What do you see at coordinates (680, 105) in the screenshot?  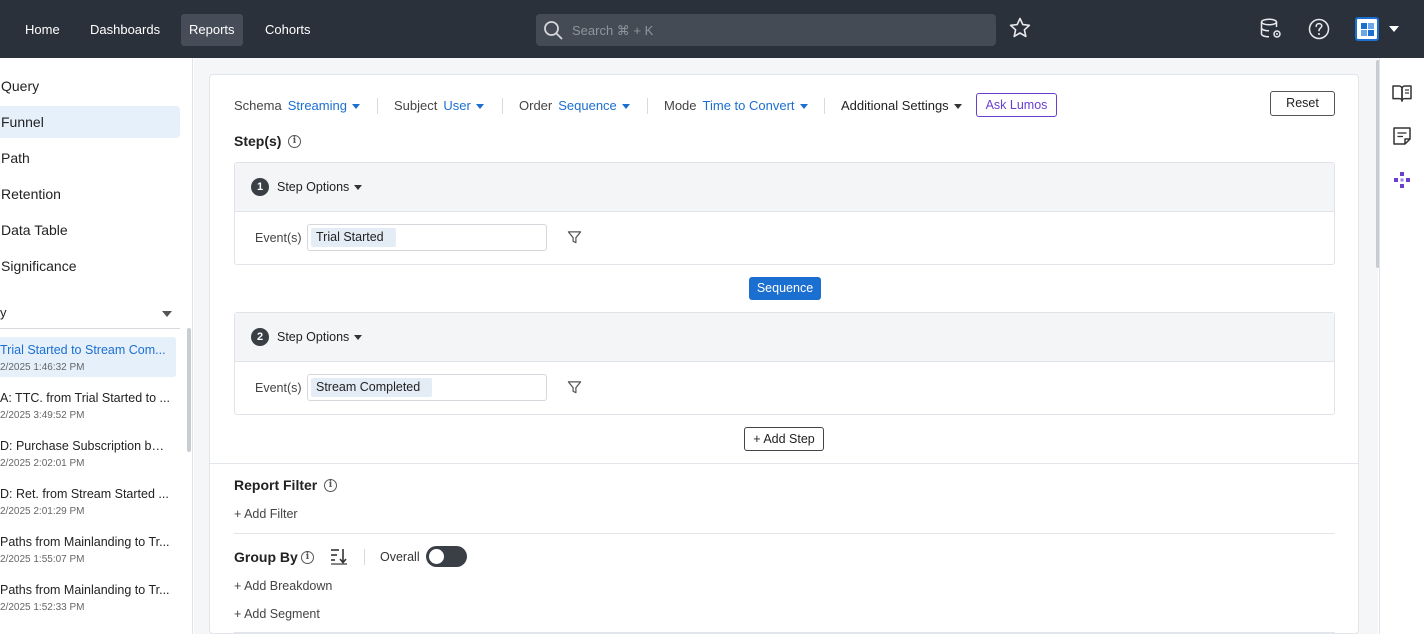 I see `mode-label: Mode` at bounding box center [680, 105].